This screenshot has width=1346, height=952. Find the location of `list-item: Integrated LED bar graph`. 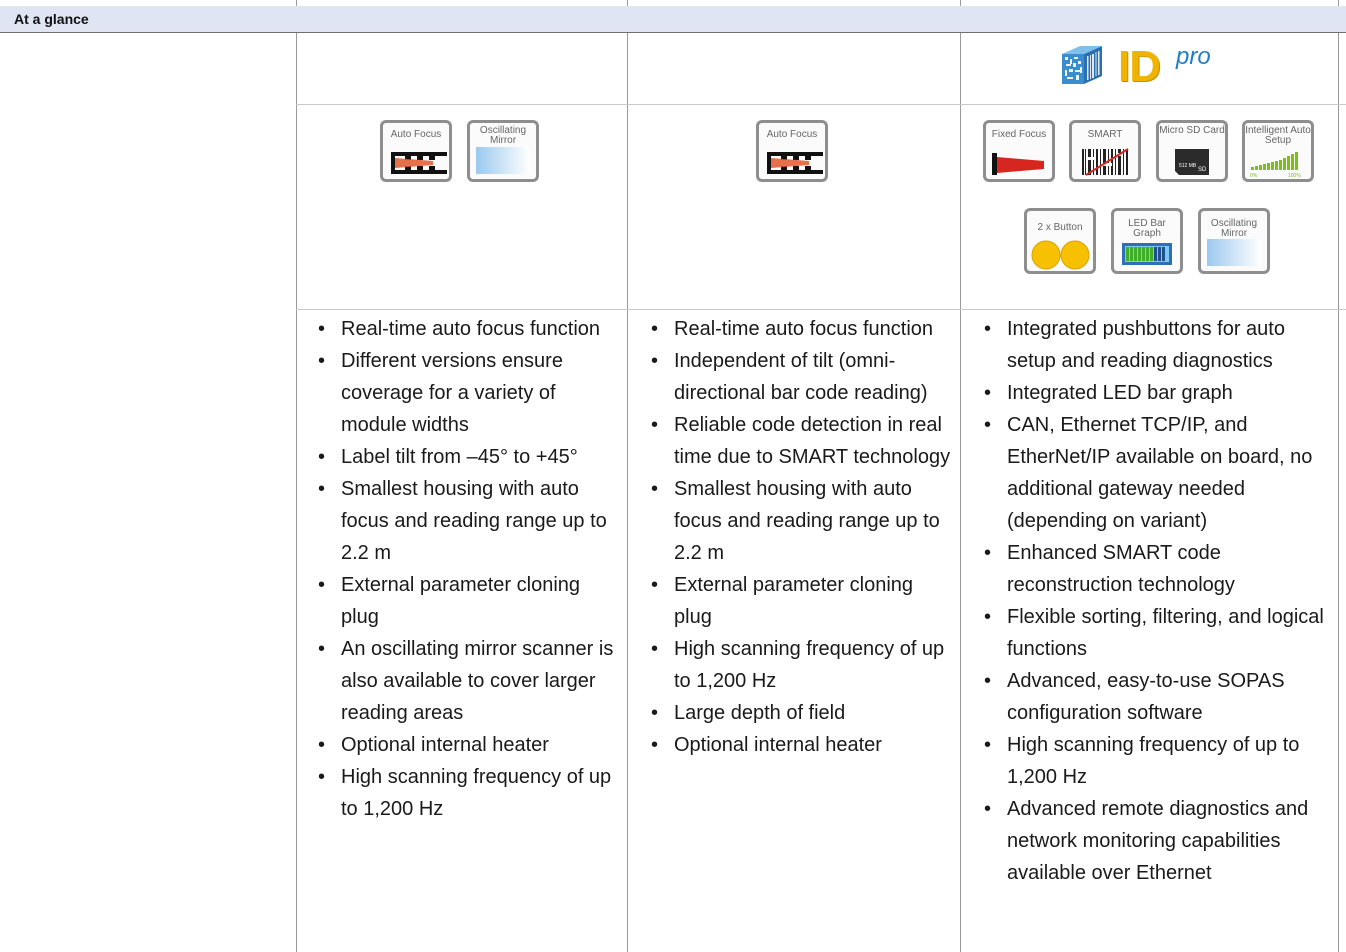

list-item: Integrated LED bar graph is located at coordinates (1151, 393).